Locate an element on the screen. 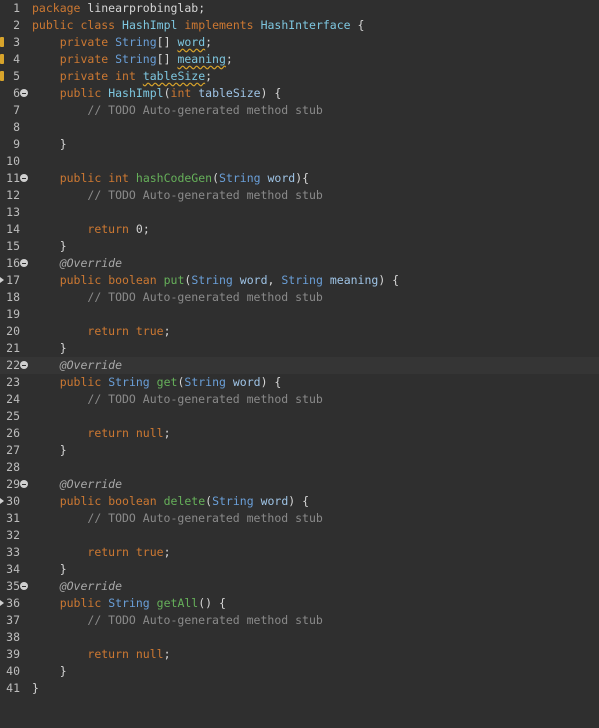 The width and height of the screenshot is (599, 728). code-line: 5 private int tableSize; is located at coordinates (299, 76).